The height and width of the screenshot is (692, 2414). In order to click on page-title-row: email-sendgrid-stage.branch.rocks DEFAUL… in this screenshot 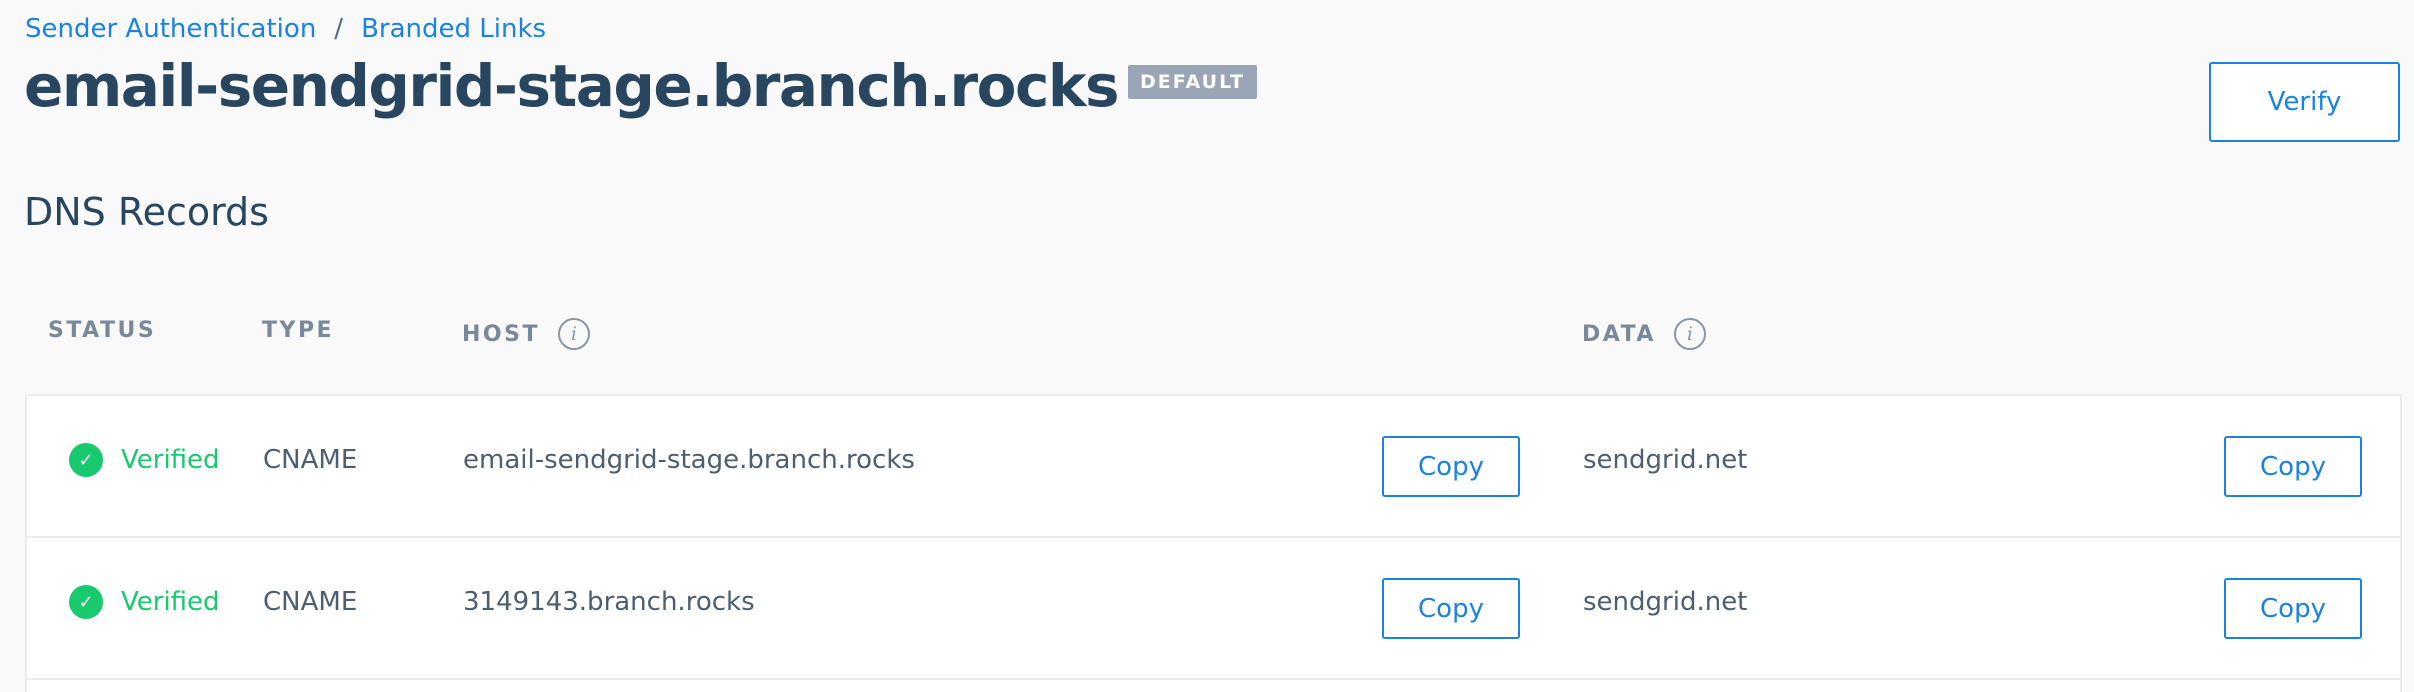, I will do `click(640, 86)`.